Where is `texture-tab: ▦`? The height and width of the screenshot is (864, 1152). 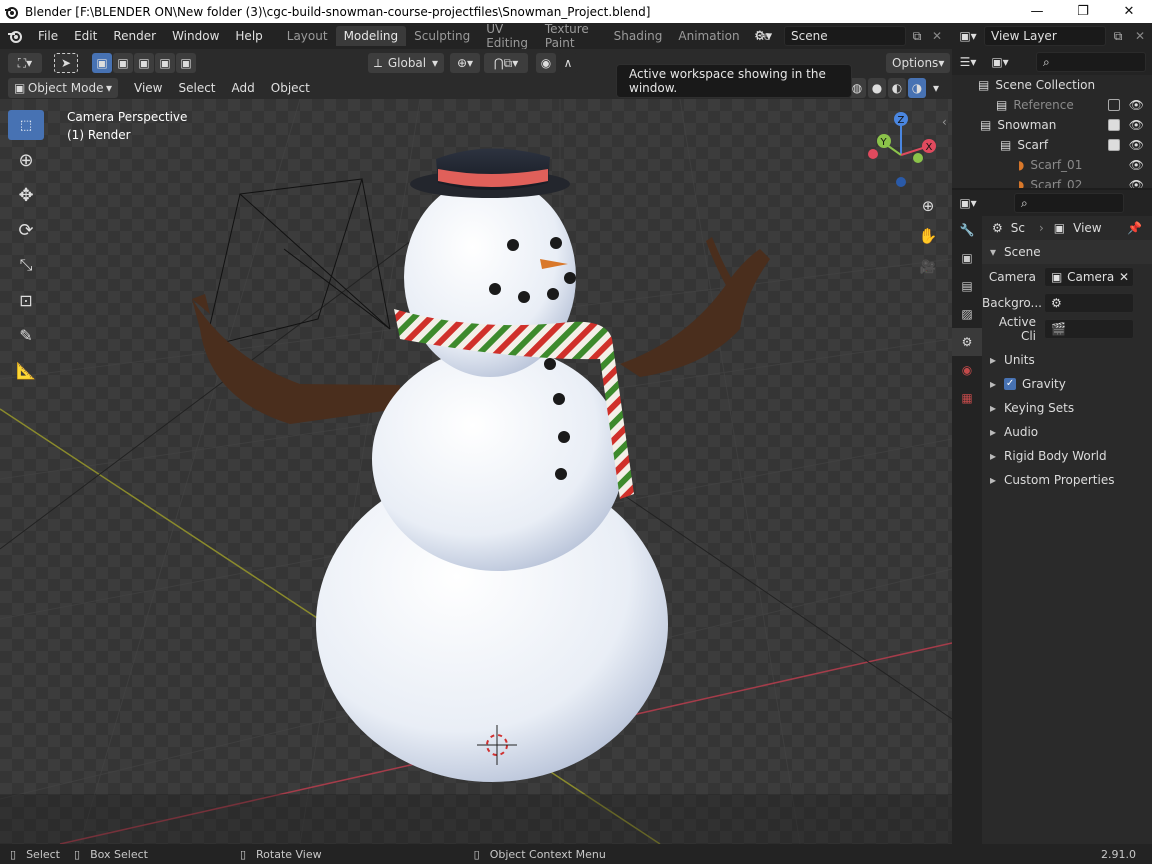 texture-tab: ▦ is located at coordinates (967, 398).